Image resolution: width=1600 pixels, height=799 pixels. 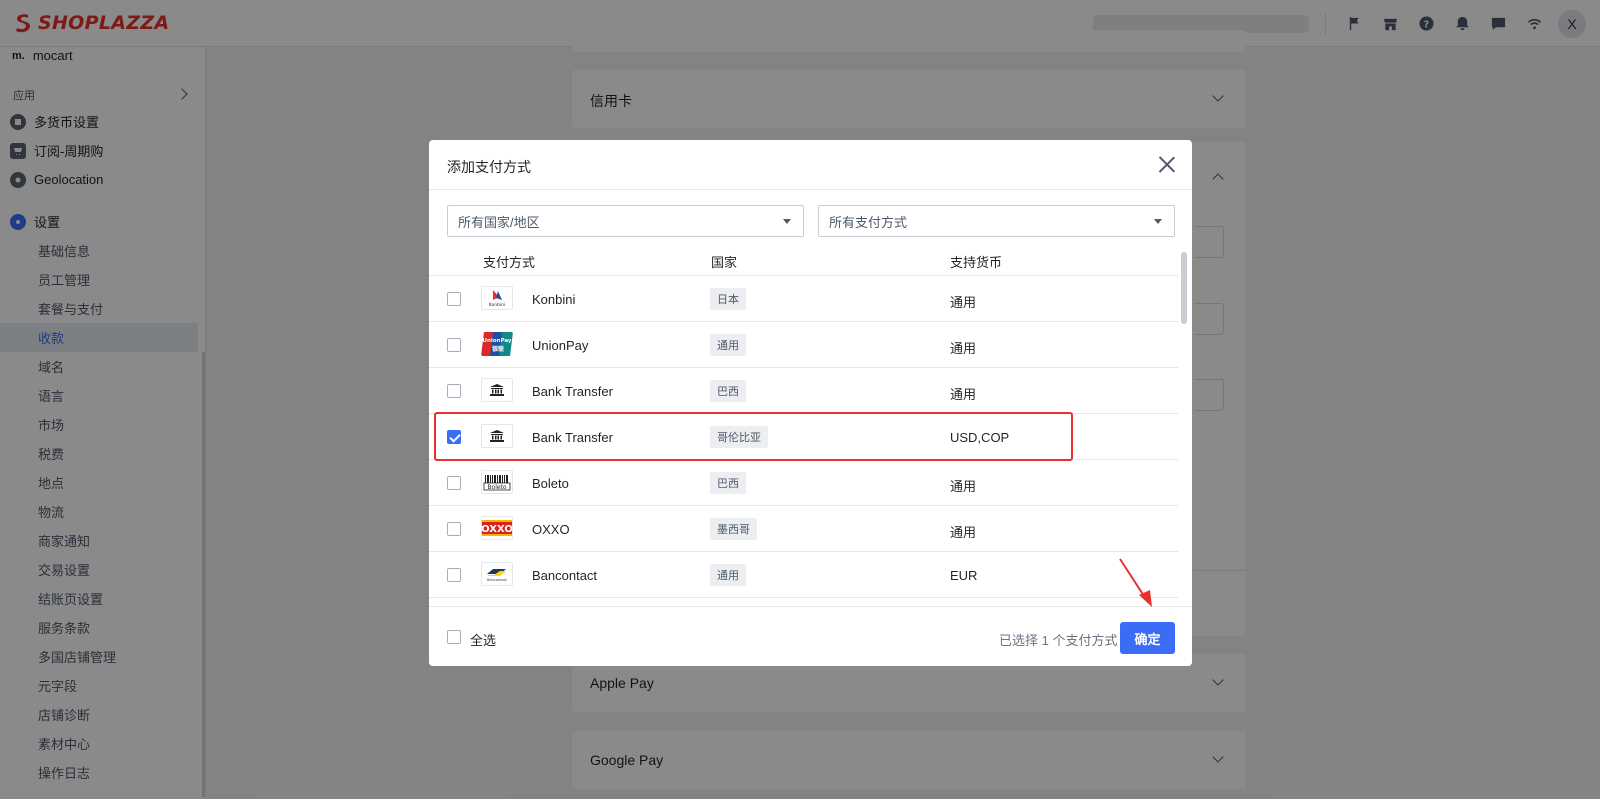 I want to click on table-row: Bank Transfer 巴西 通用, so click(x=803, y=391).